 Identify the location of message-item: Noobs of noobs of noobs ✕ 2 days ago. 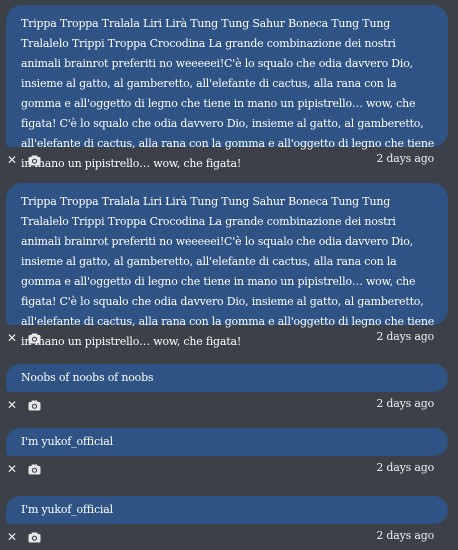
(227, 390).